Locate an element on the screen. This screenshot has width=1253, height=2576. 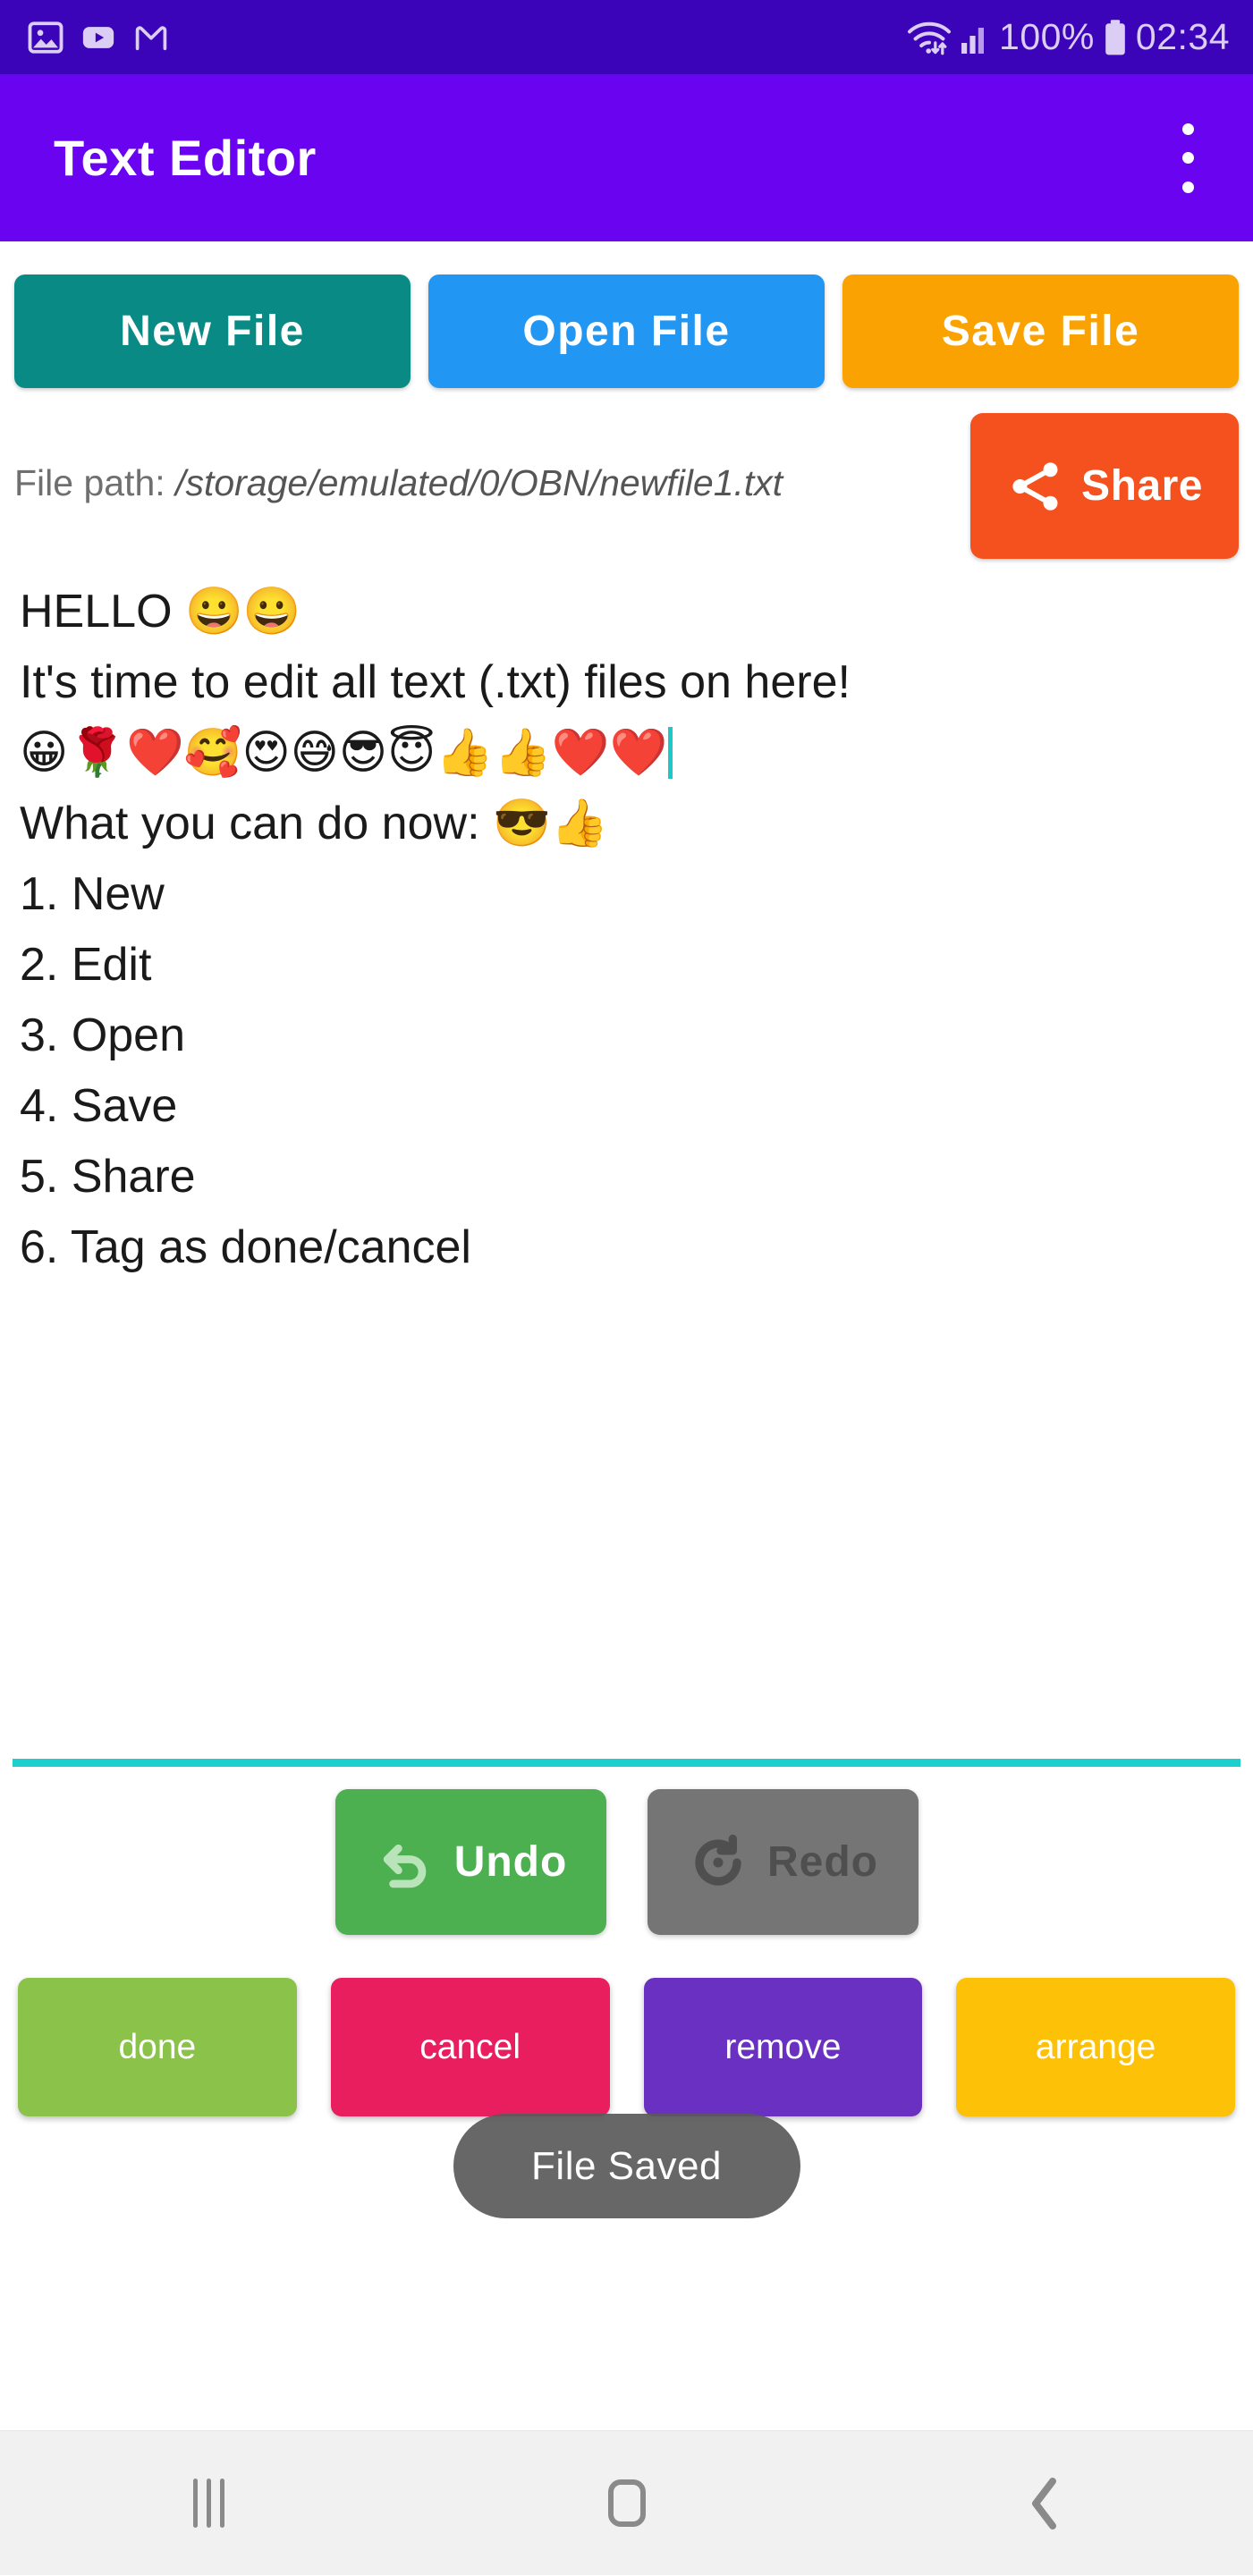
recents-icon is located at coordinates (209, 2503).